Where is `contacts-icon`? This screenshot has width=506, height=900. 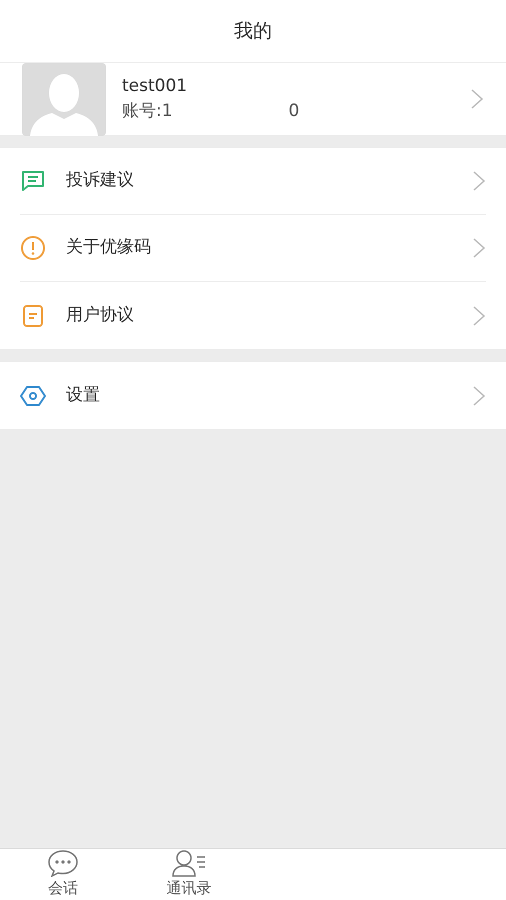 contacts-icon is located at coordinates (189, 863).